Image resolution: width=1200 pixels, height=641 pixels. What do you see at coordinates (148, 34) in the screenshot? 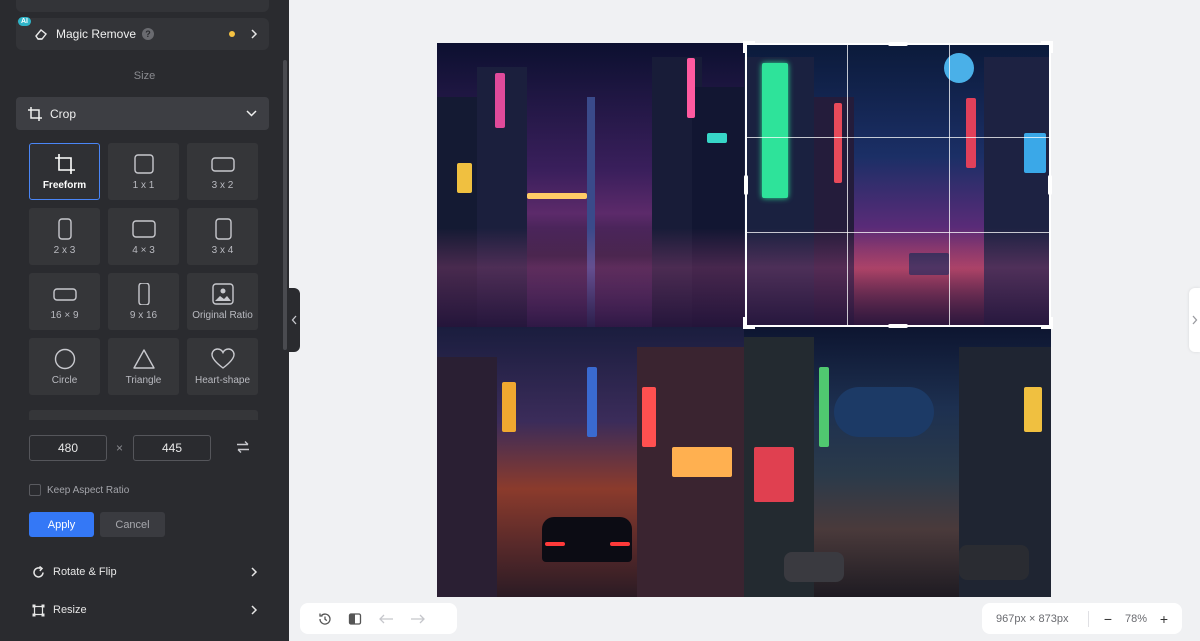
I see `help-icon: ?` at bounding box center [148, 34].